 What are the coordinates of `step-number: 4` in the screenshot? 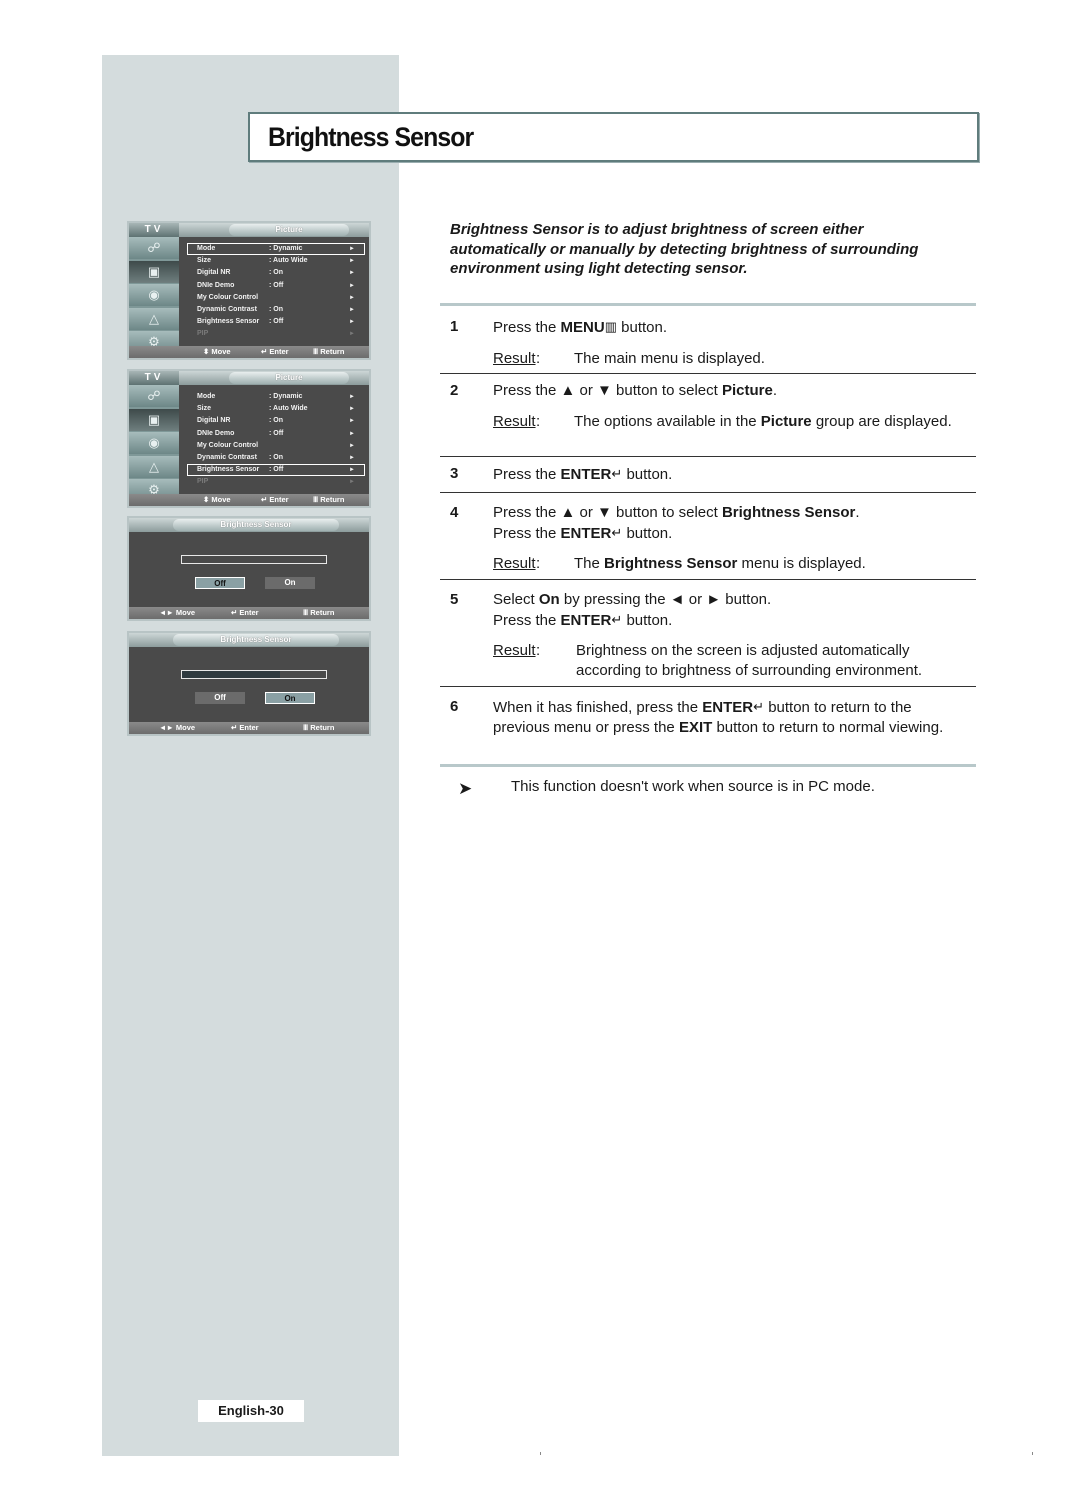 It's located at (454, 512).